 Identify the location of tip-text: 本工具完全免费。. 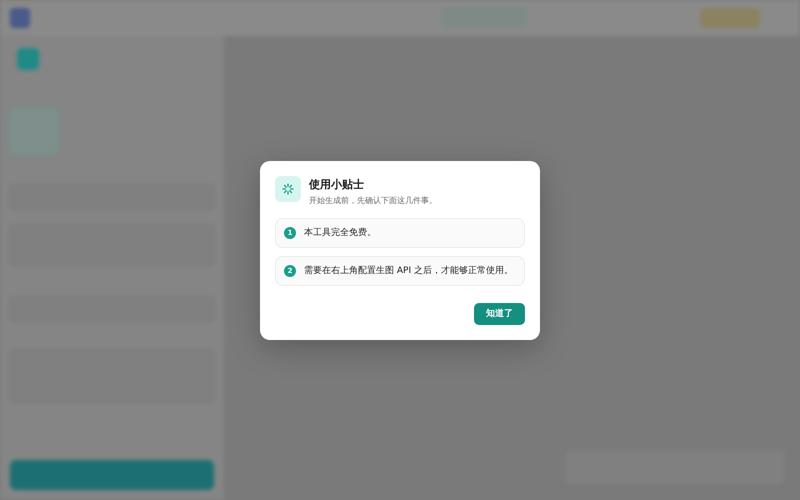
(340, 232).